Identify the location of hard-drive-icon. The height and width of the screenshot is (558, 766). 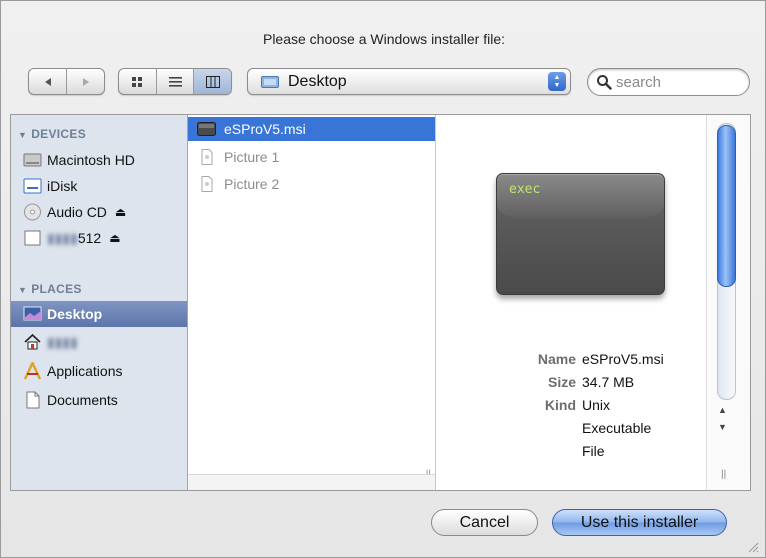
(32, 160).